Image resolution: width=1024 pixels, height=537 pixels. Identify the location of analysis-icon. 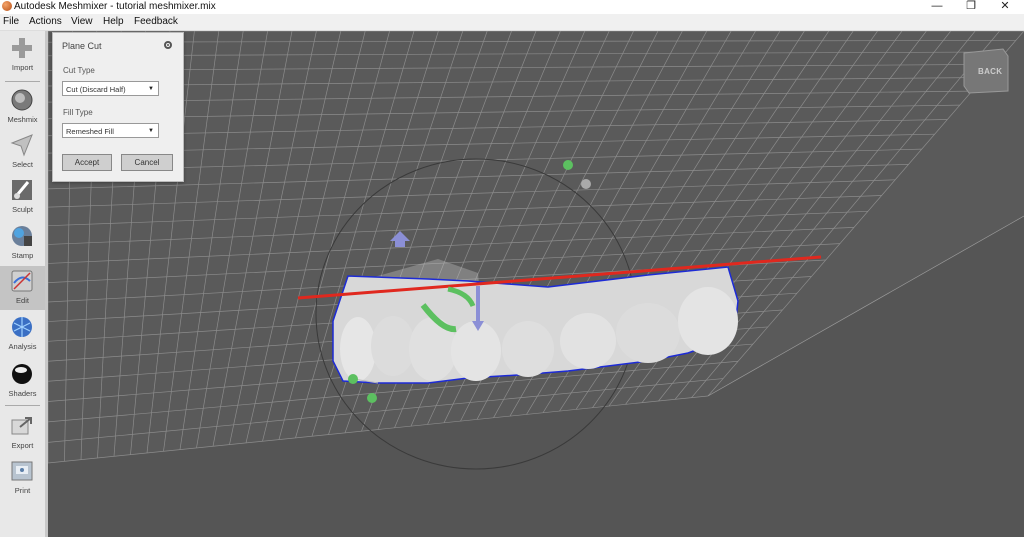
(22, 327).